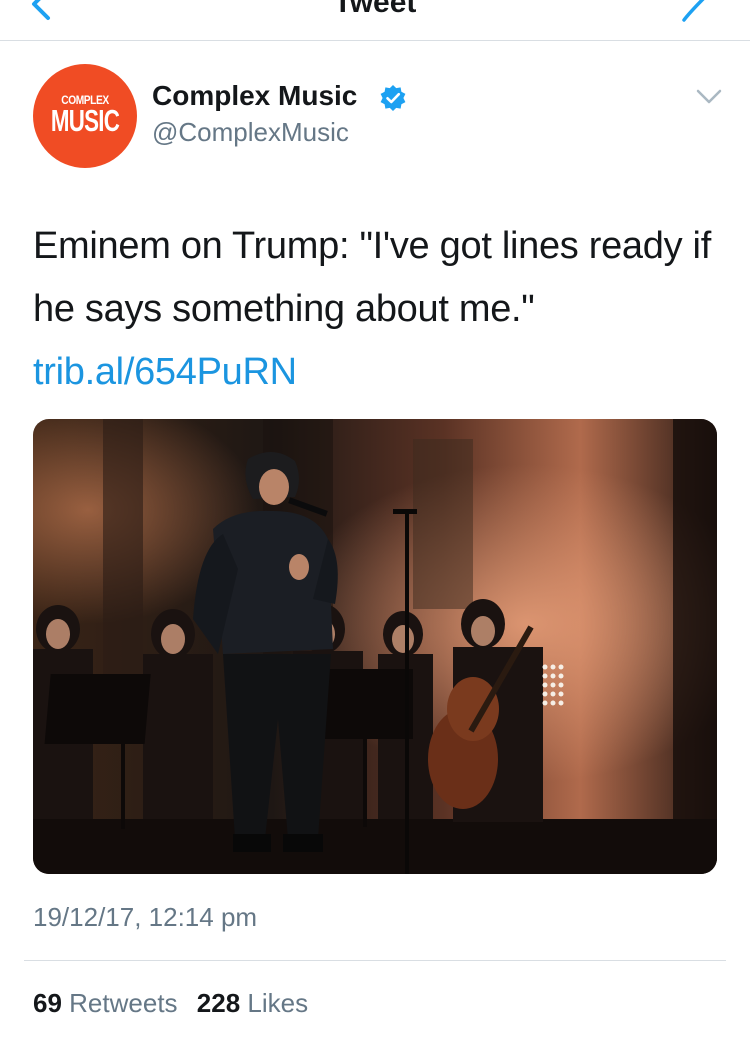 This screenshot has width=750, height=1047. Describe the element at coordinates (375, 20) in the screenshot. I see `navigation-bar: Tweet` at that location.